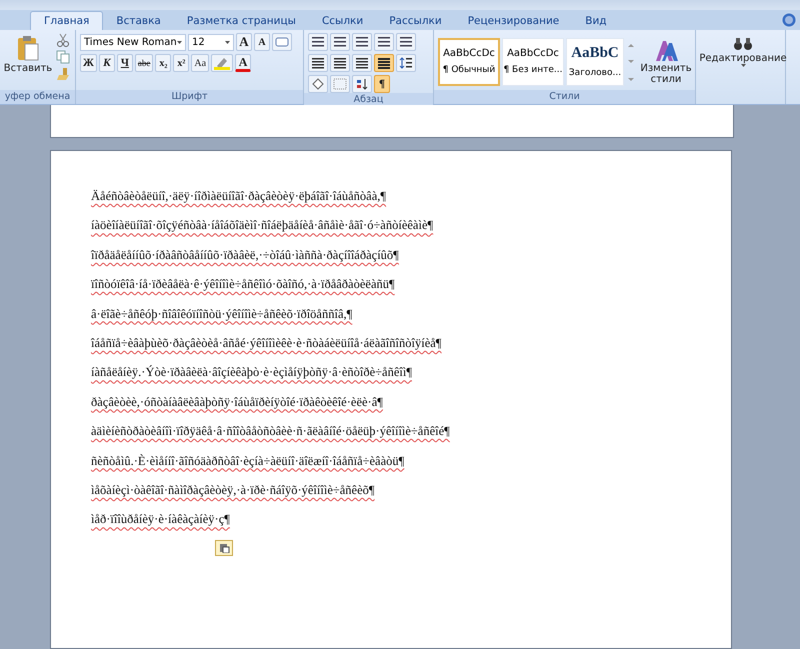  What do you see at coordinates (222, 314) in the screenshot?
I see `text-line: â·ëîãè÷åñêóþ·ñîâîêóïíîñòü·ýêîíîìè÷åñêèõ·ïðîöåññîâ,¶` at bounding box center [222, 314].